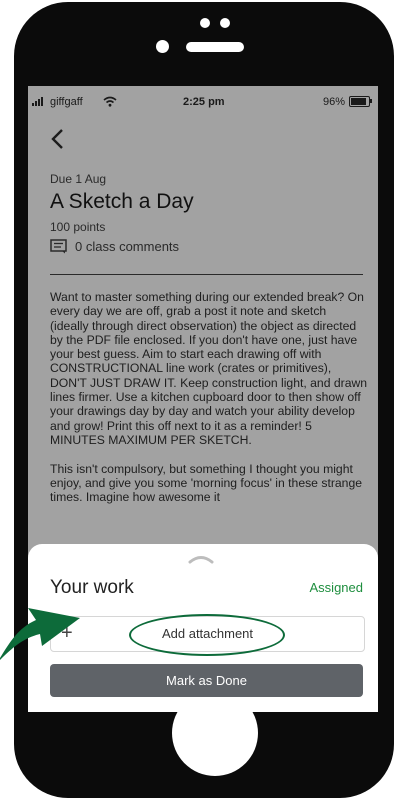 Image resolution: width=411 pixels, height=800 pixels. I want to click on battery-icon, so click(360, 101).